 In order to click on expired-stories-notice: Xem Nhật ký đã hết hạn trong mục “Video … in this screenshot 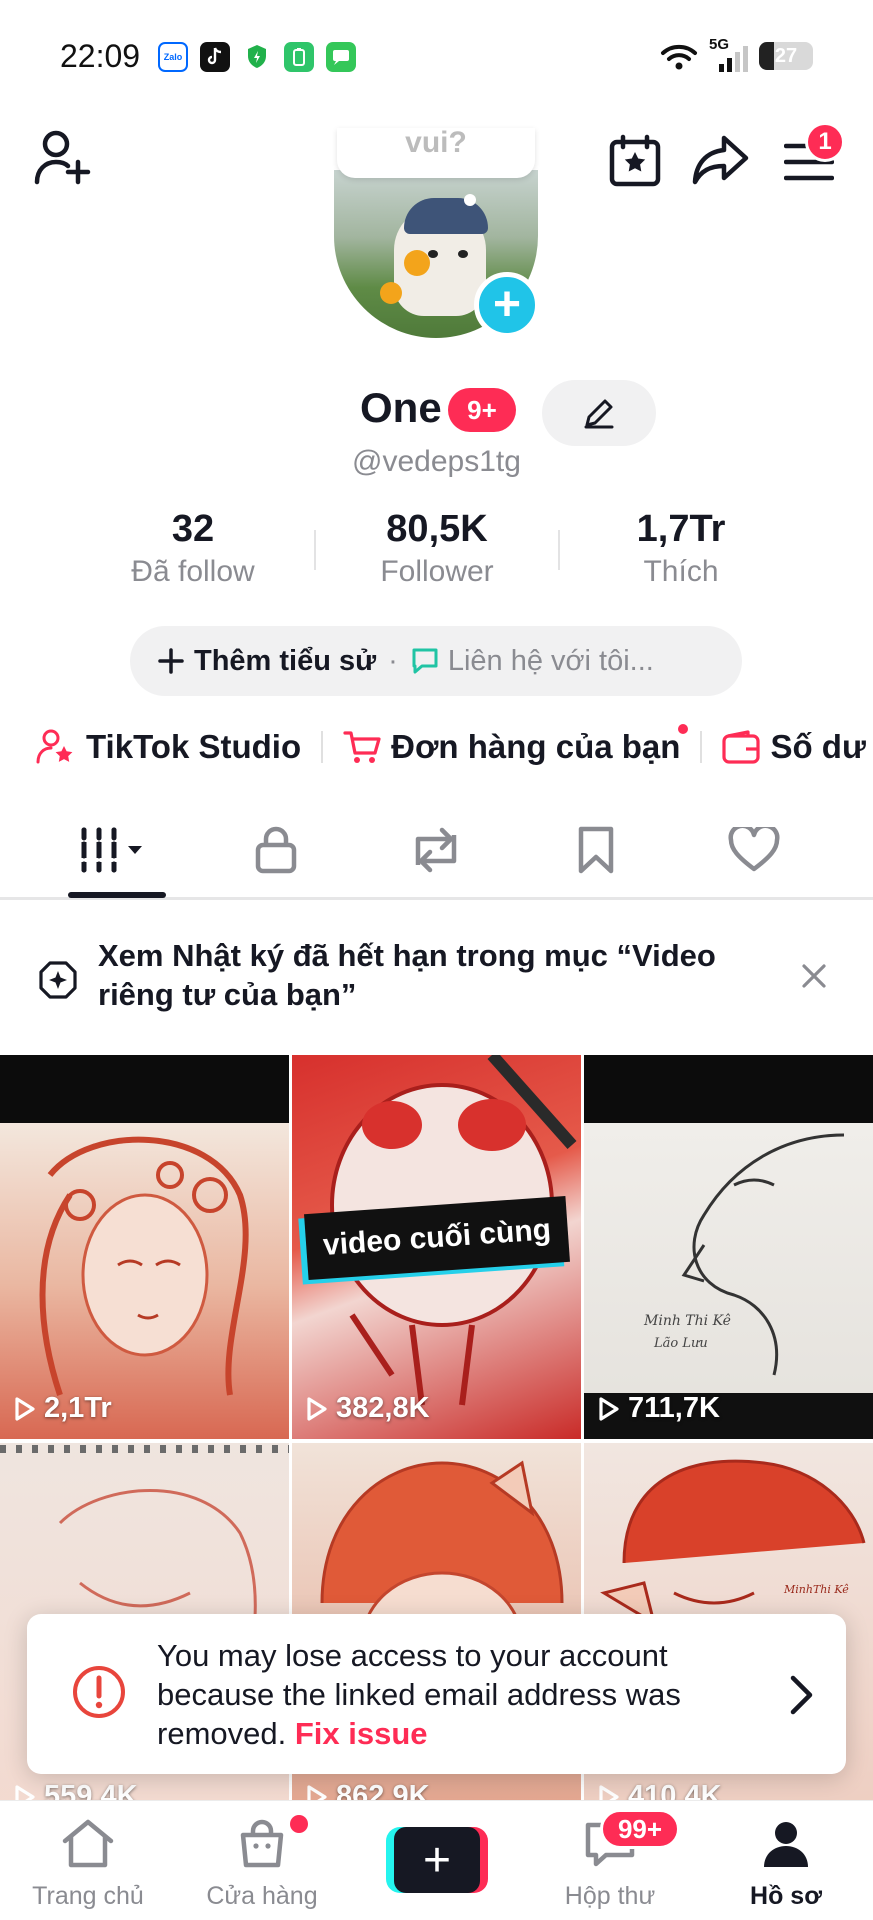, I will do `click(436, 985)`.